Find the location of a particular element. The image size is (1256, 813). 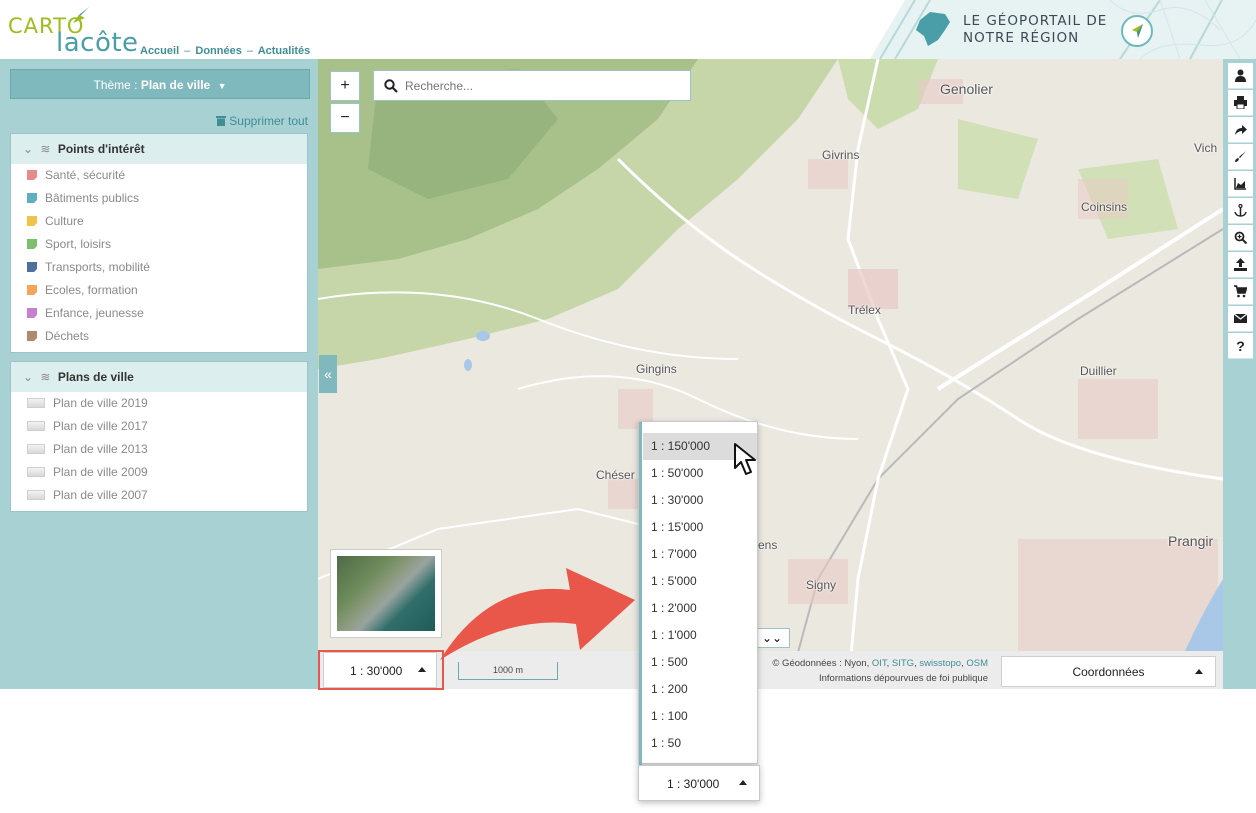

callout-arrow-graphic is located at coordinates (537, 614).